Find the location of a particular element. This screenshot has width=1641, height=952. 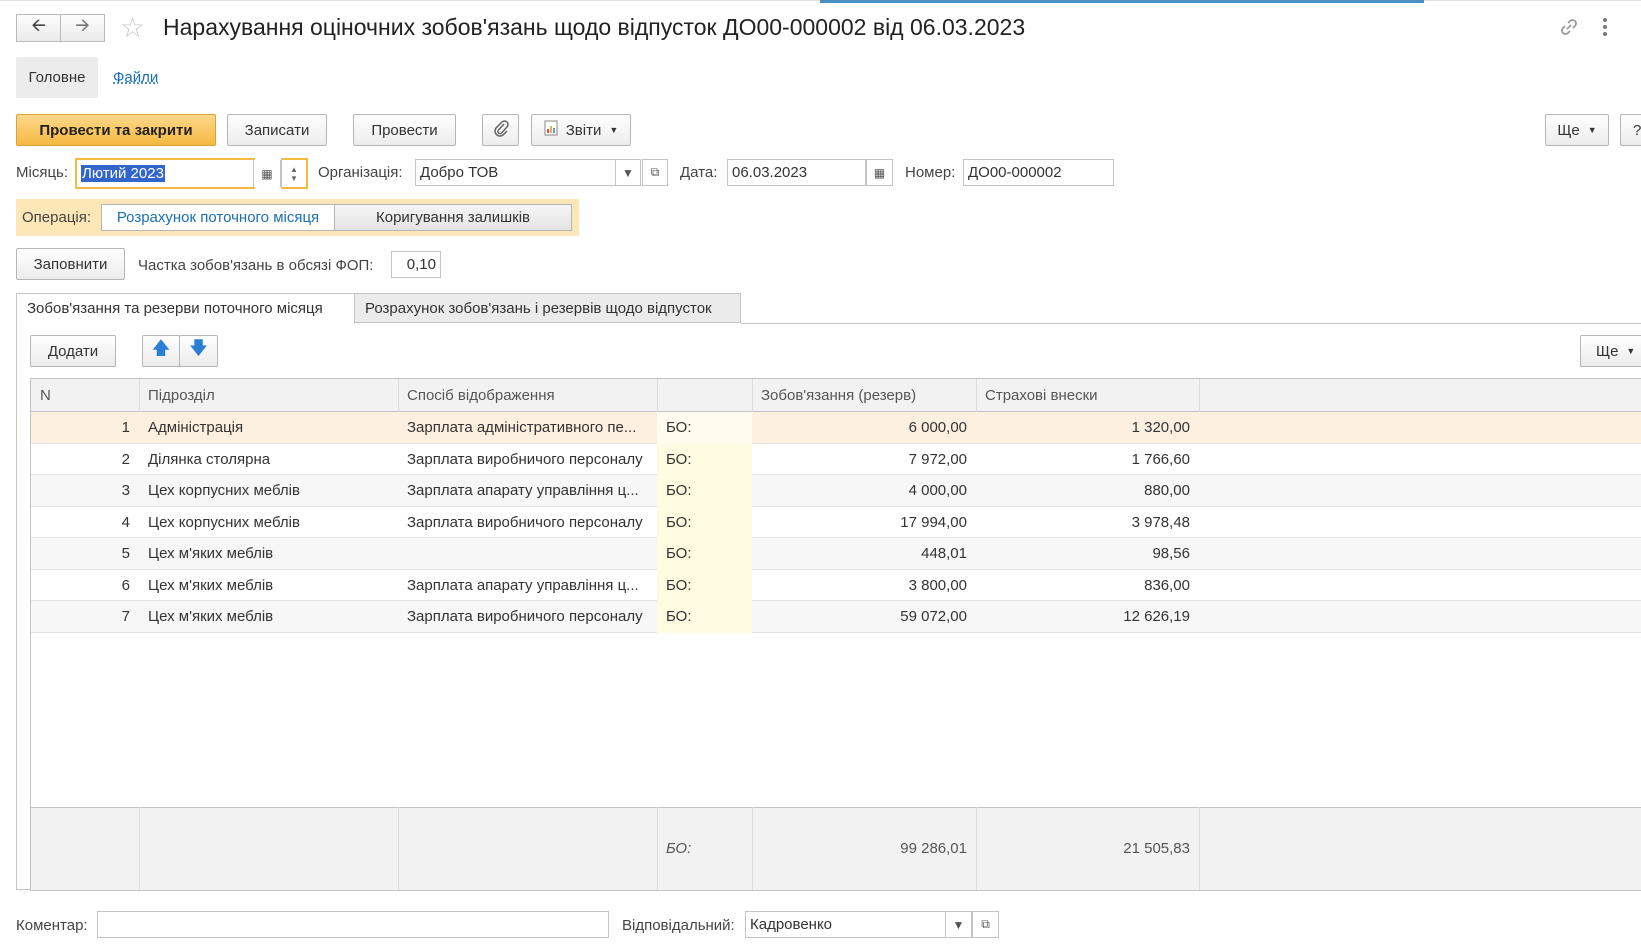

table-more-button: Ще ▼ is located at coordinates (1610, 351).